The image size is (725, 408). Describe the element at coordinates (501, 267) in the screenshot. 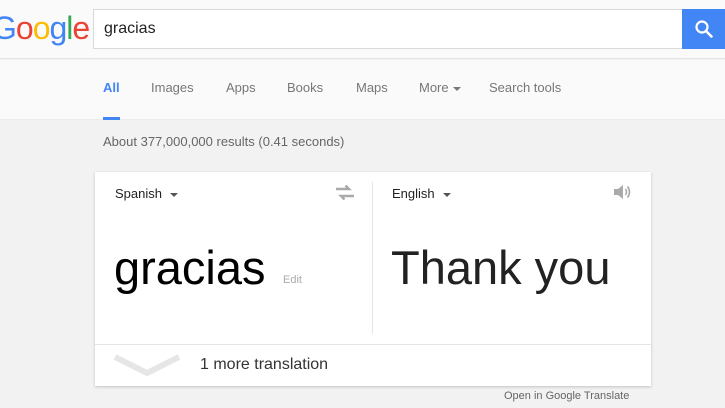

I see `translated-text: Thank you` at that location.